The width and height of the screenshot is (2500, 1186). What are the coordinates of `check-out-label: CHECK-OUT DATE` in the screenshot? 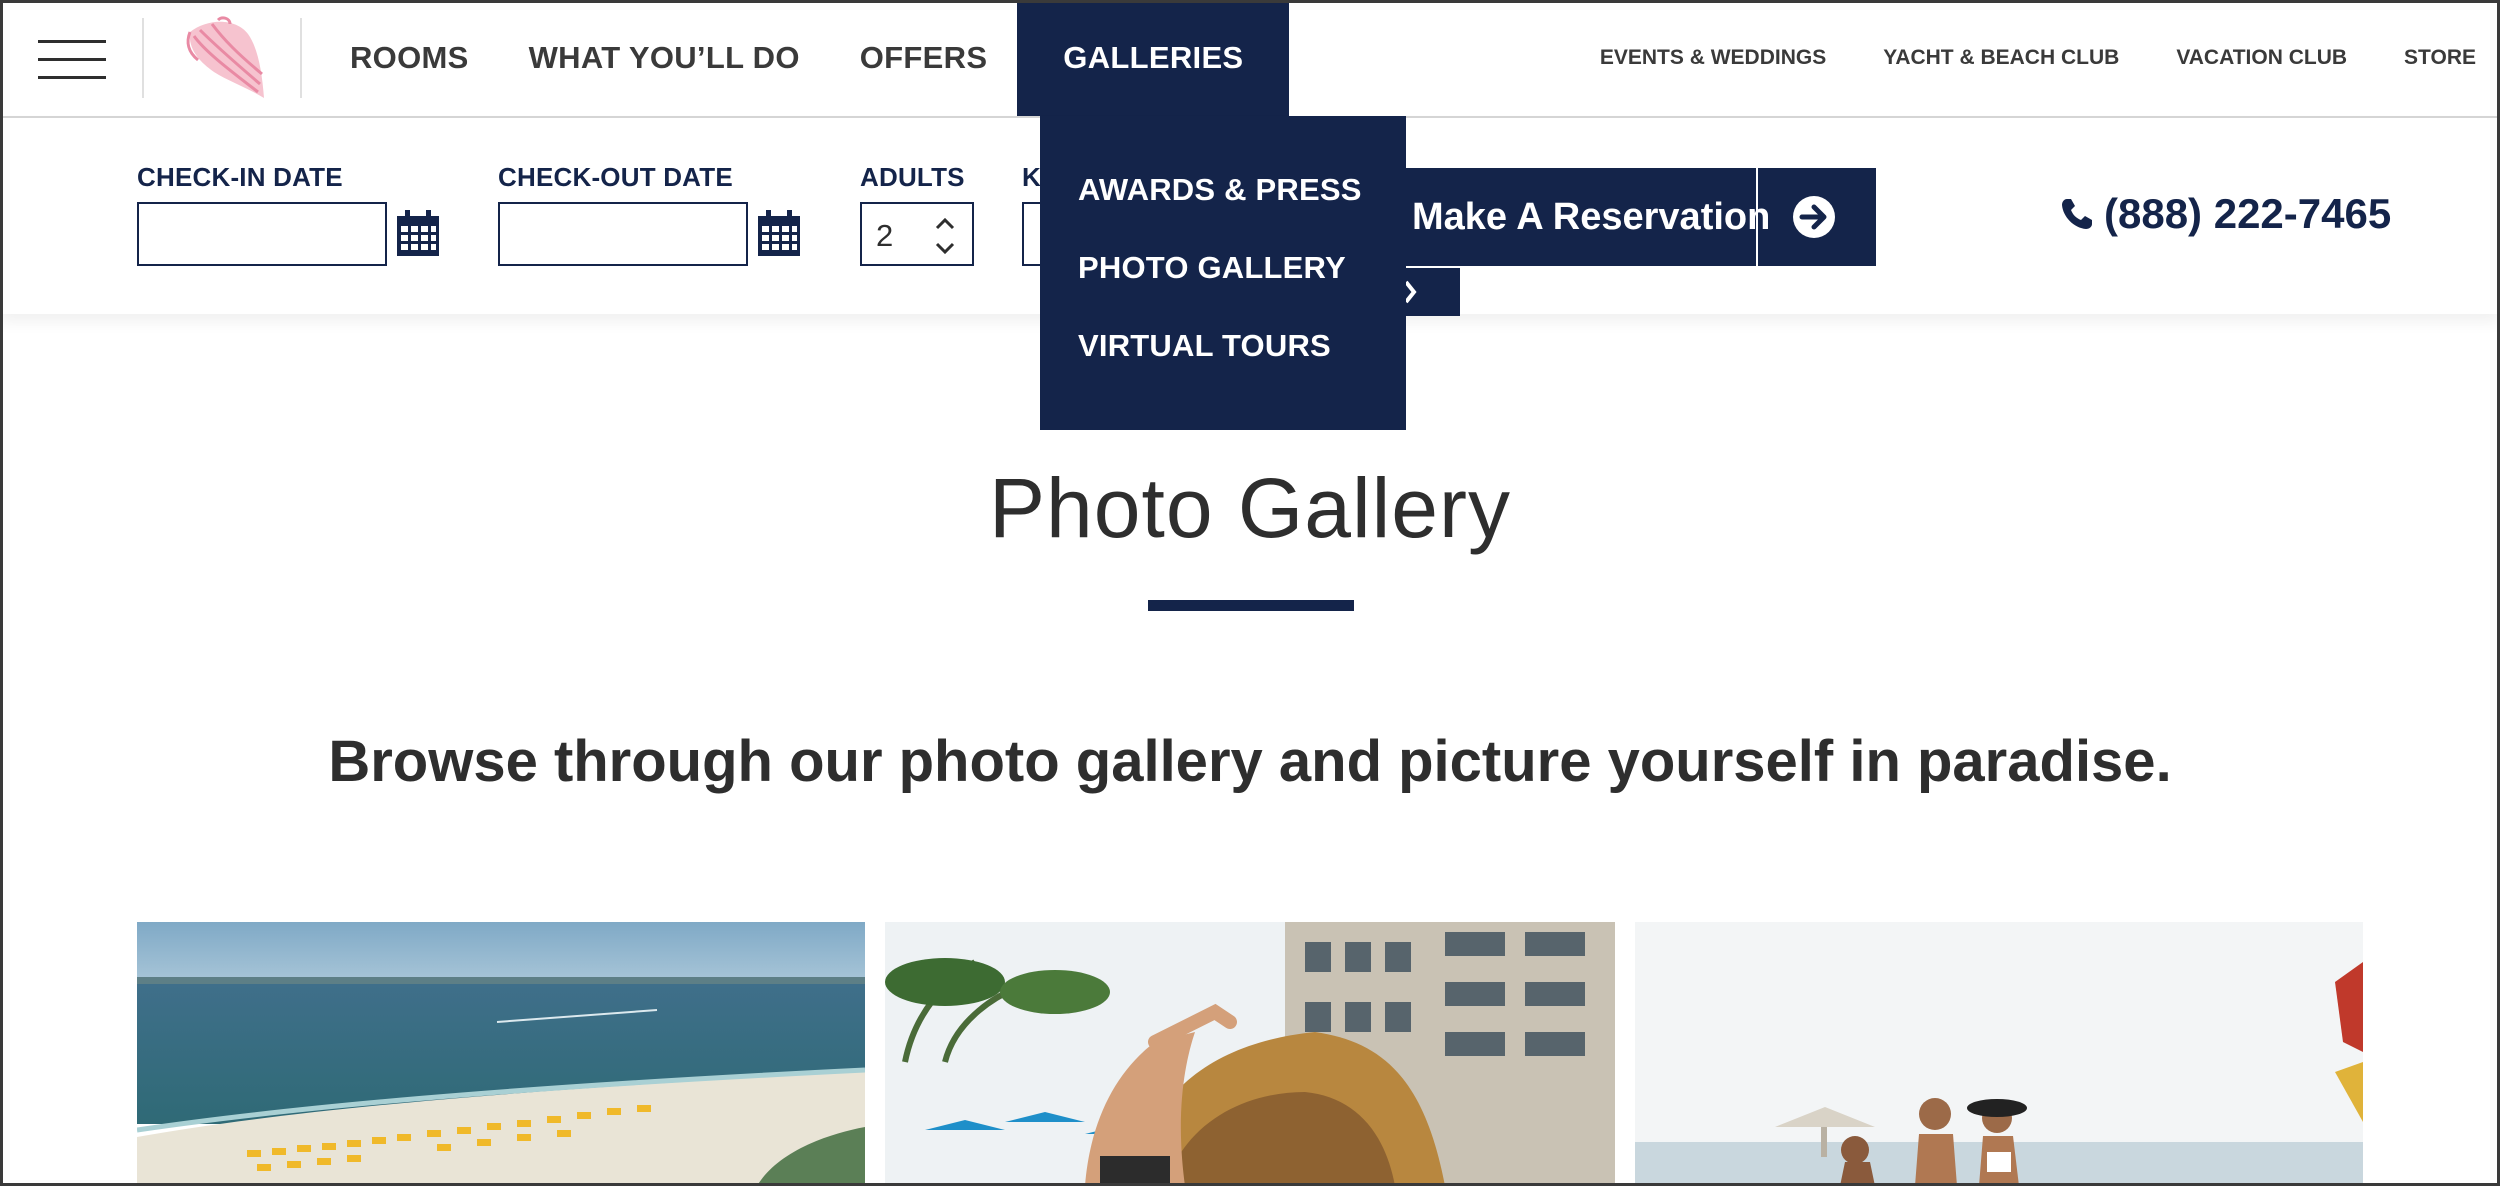 It's located at (615, 177).